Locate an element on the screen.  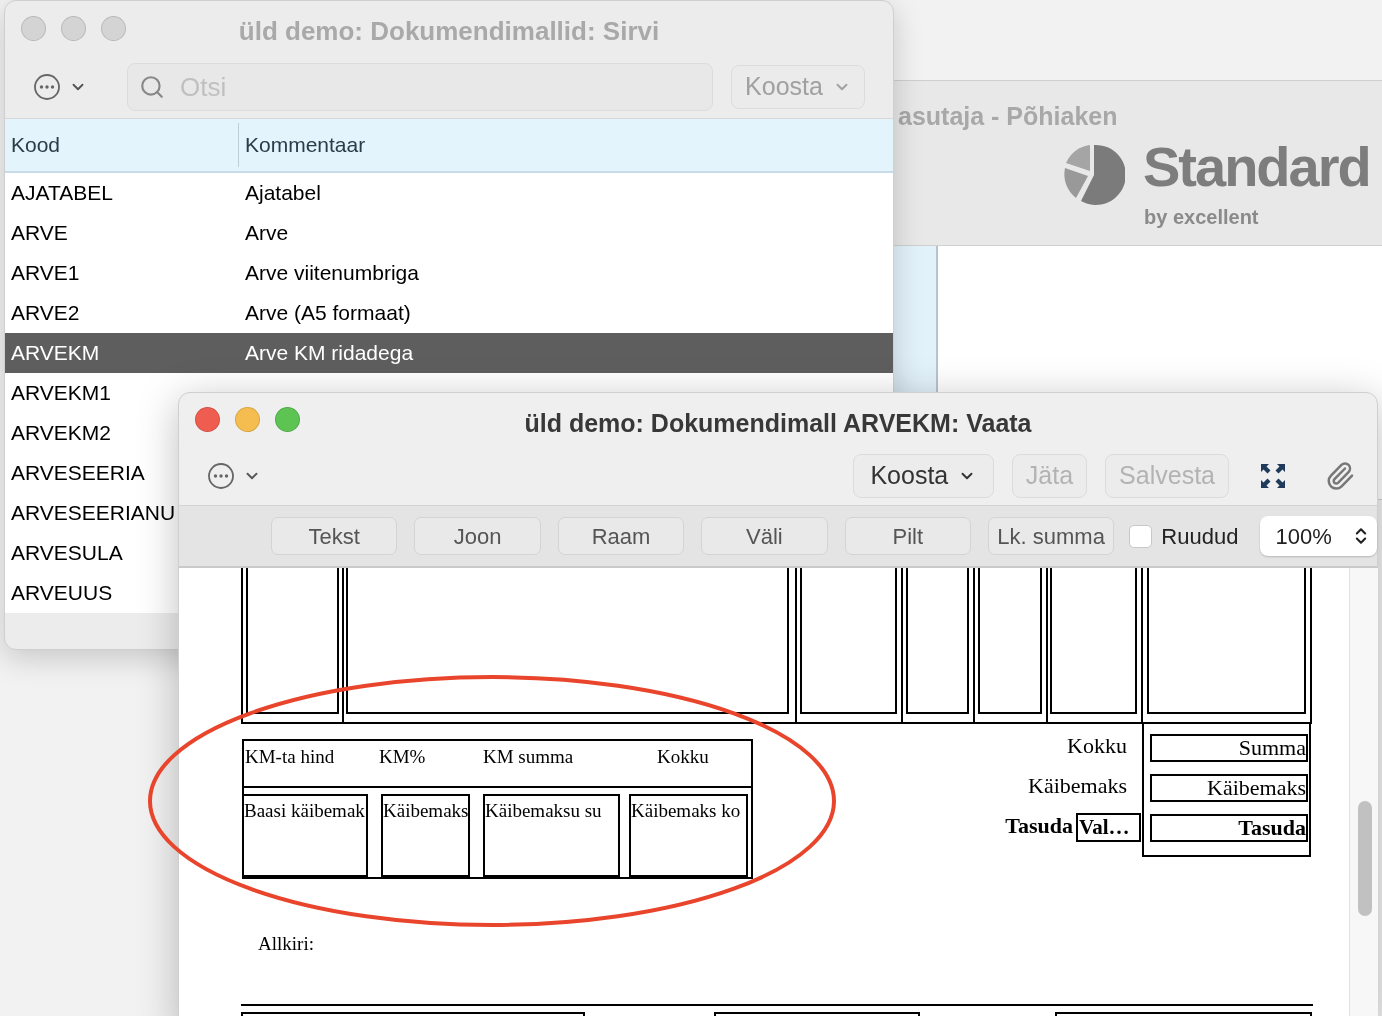
table-cell-text: ARVEKM2 is located at coordinates (60, 433).